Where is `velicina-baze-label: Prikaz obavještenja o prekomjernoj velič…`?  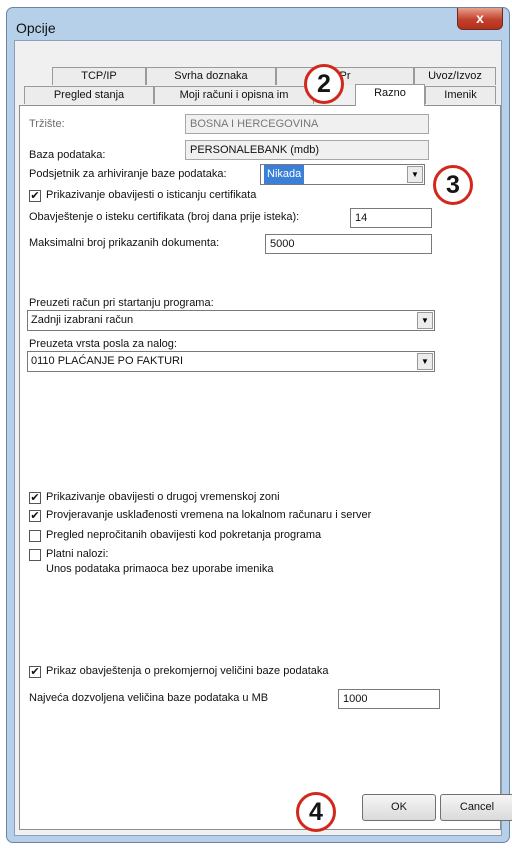 velicina-baze-label: Prikaz obavještenja o prekomjernoj velič… is located at coordinates (187, 671).